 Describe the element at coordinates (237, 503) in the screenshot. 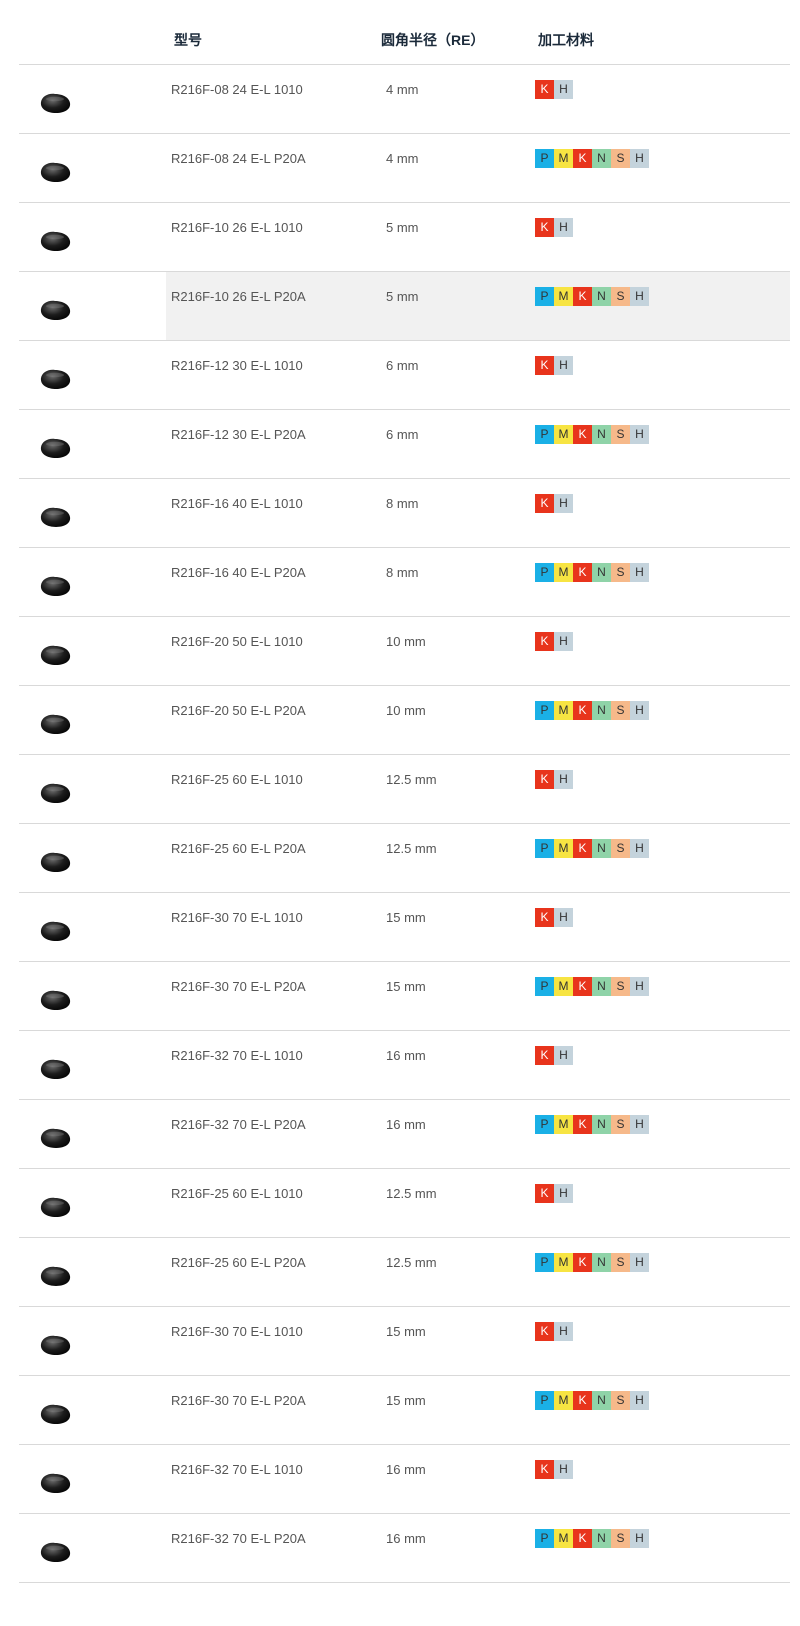

I see `model-cell: R216F-16 40 E-L 1010` at that location.